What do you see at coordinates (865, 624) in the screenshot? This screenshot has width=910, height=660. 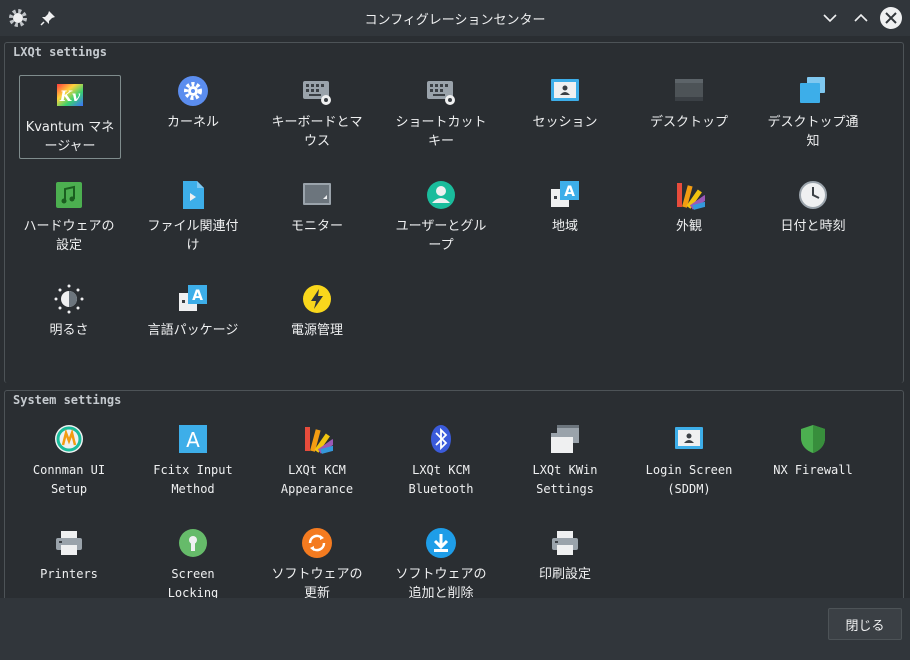 I see `close-button: 閉じる` at bounding box center [865, 624].